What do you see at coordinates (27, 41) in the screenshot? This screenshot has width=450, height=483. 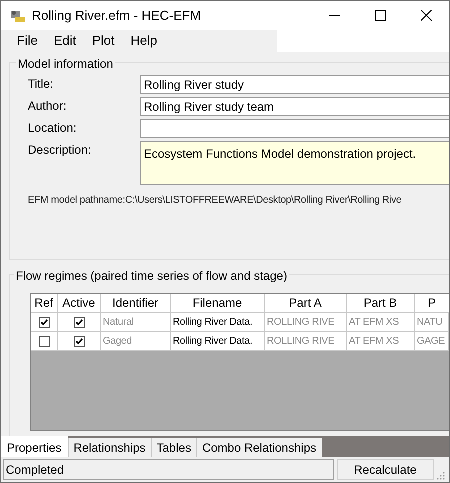 I see `menu-item: File` at bounding box center [27, 41].